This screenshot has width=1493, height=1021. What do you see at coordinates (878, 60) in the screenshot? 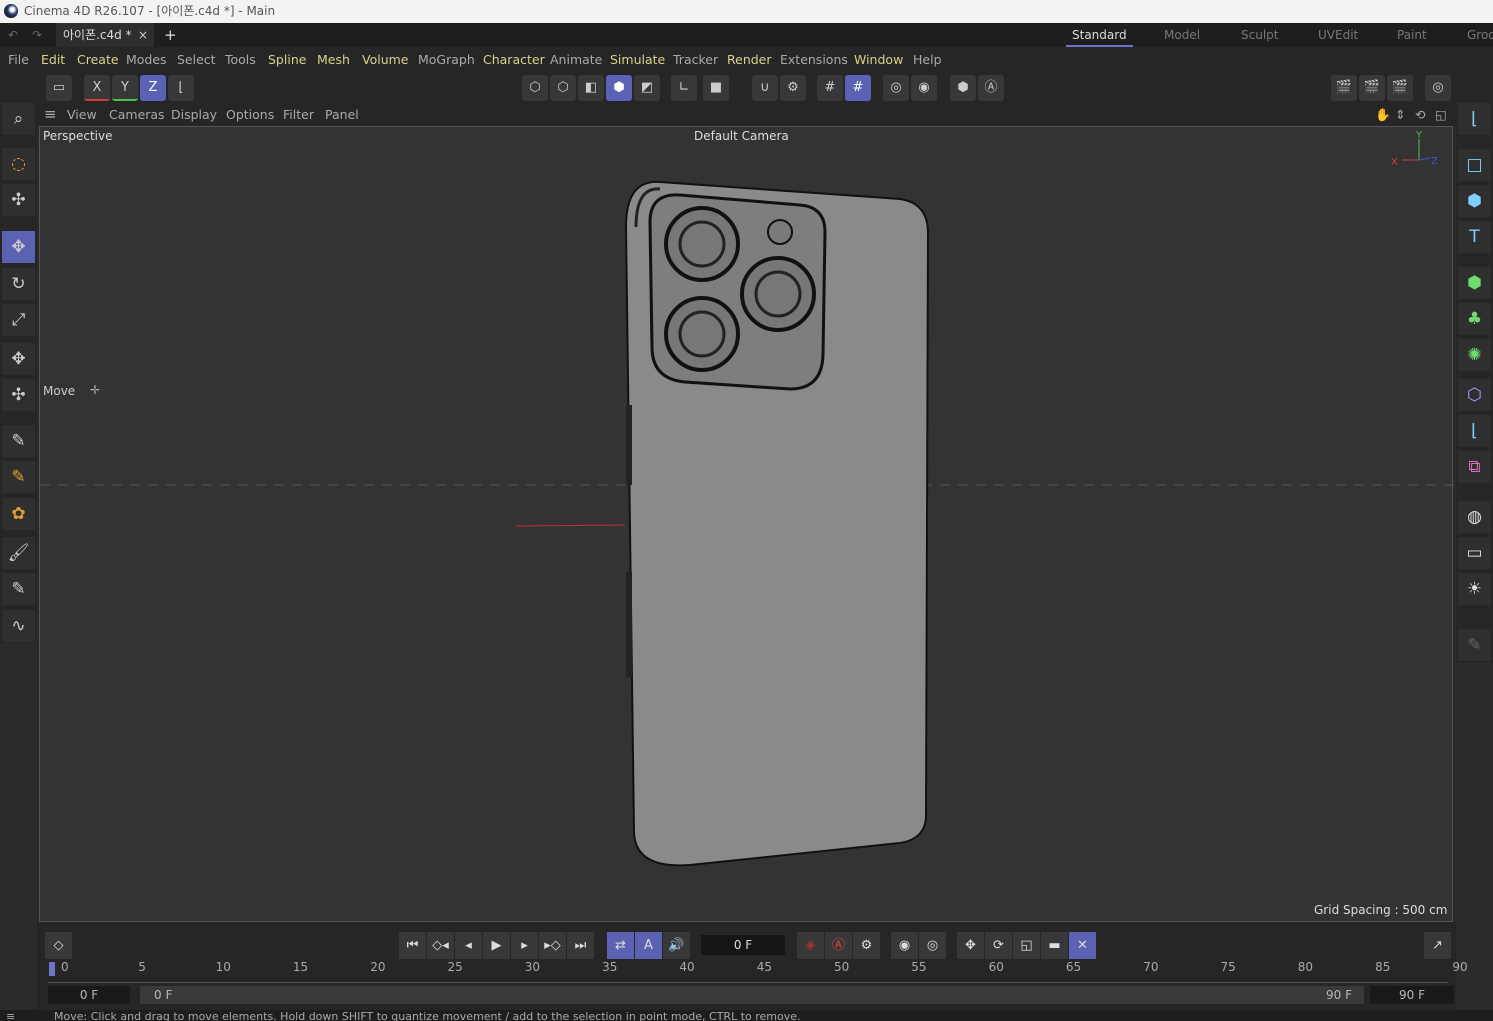
I see `menu-window: Window` at bounding box center [878, 60].